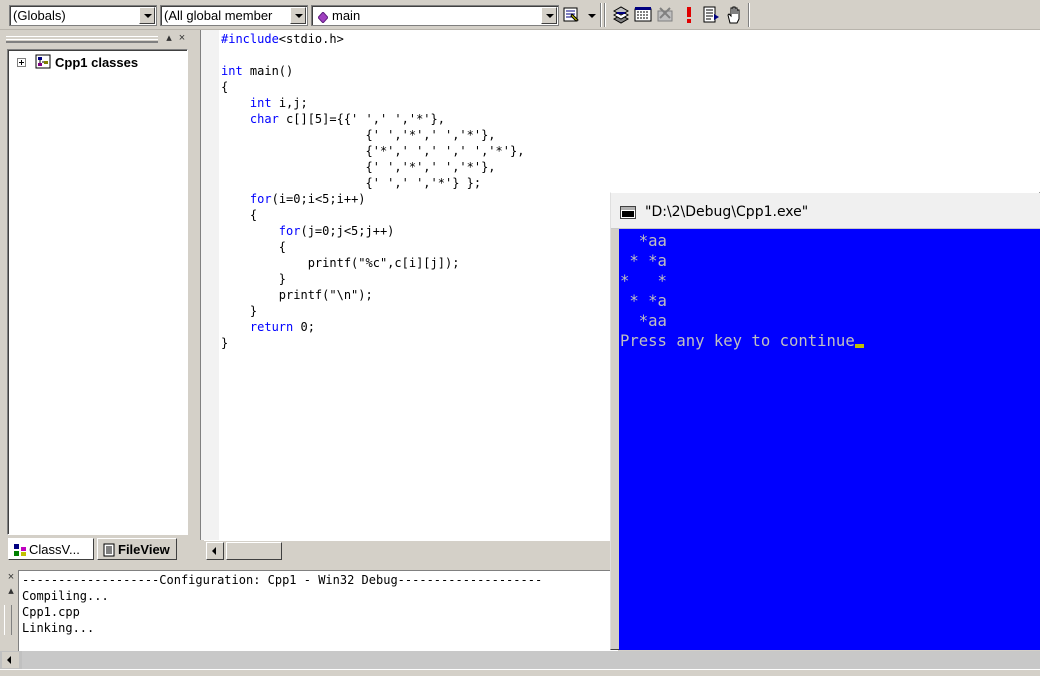 Image resolution: width=1040 pixels, height=676 pixels. What do you see at coordinates (520, 672) in the screenshot?
I see `status-bar` at bounding box center [520, 672].